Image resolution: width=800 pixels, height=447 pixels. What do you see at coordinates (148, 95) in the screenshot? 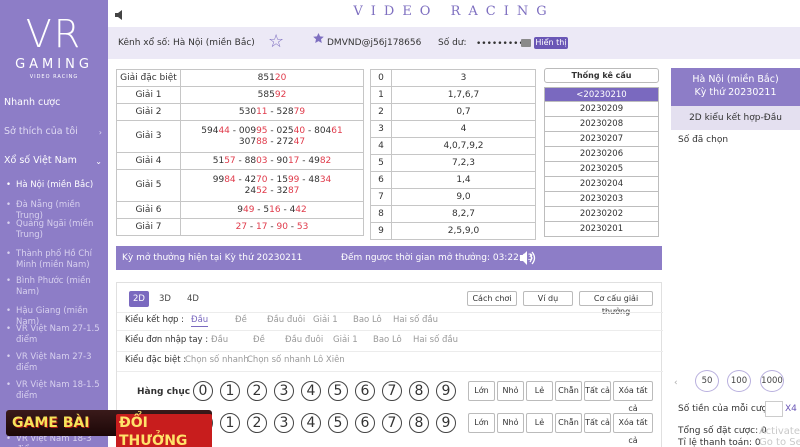
I see `prize-name: Giải 1` at bounding box center [148, 95].